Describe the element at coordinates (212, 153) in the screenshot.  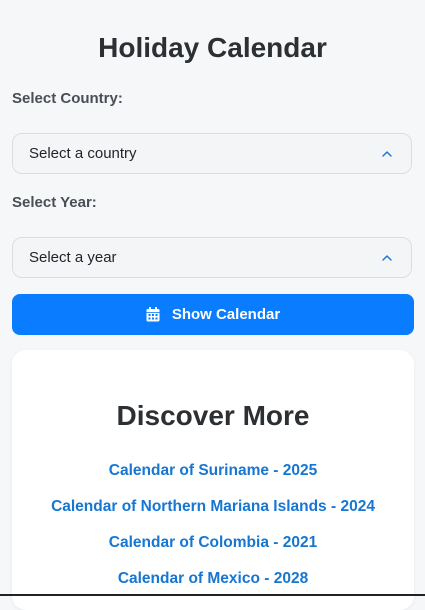
I see `country-select: Select a country` at that location.